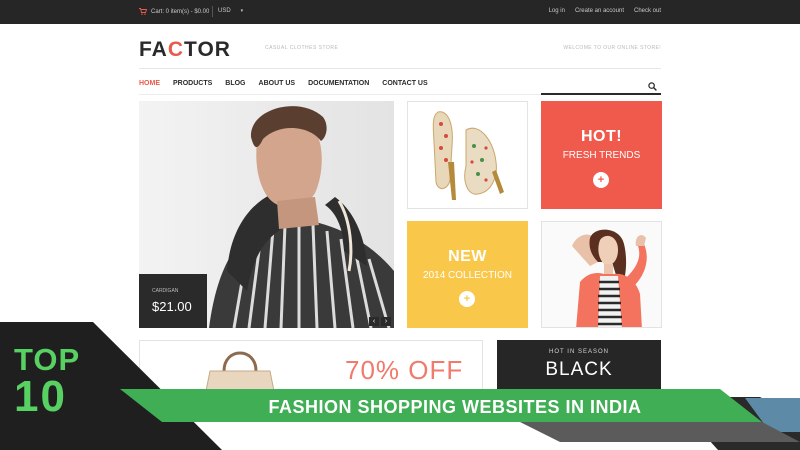  What do you see at coordinates (455, 407) in the screenshot?
I see `banner-title: FASHION SHOPPING WEBSITES IN INDIA` at bounding box center [455, 407].